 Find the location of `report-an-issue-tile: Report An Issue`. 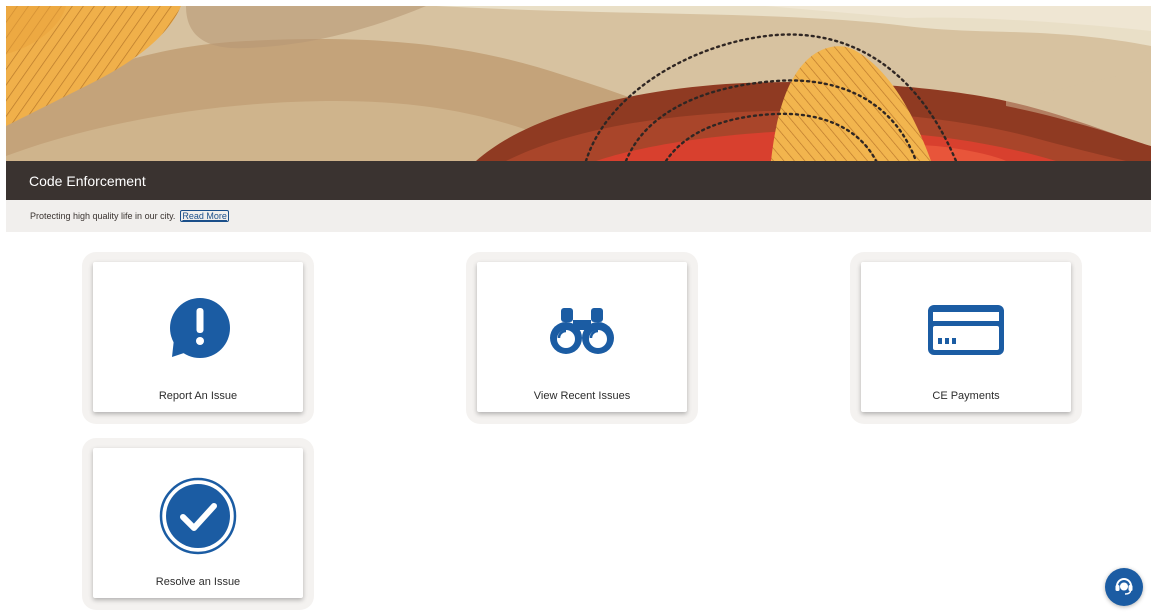

report-an-issue-tile: Report An Issue is located at coordinates (198, 337).